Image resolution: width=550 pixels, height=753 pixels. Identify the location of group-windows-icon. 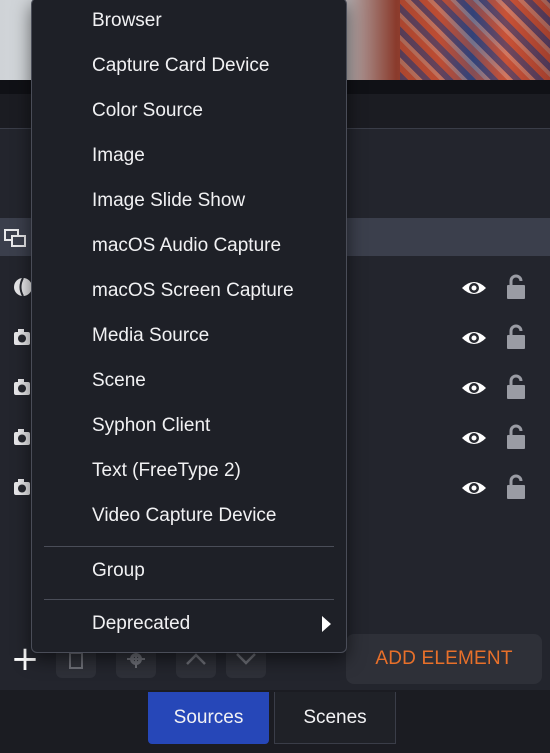
(16, 238).